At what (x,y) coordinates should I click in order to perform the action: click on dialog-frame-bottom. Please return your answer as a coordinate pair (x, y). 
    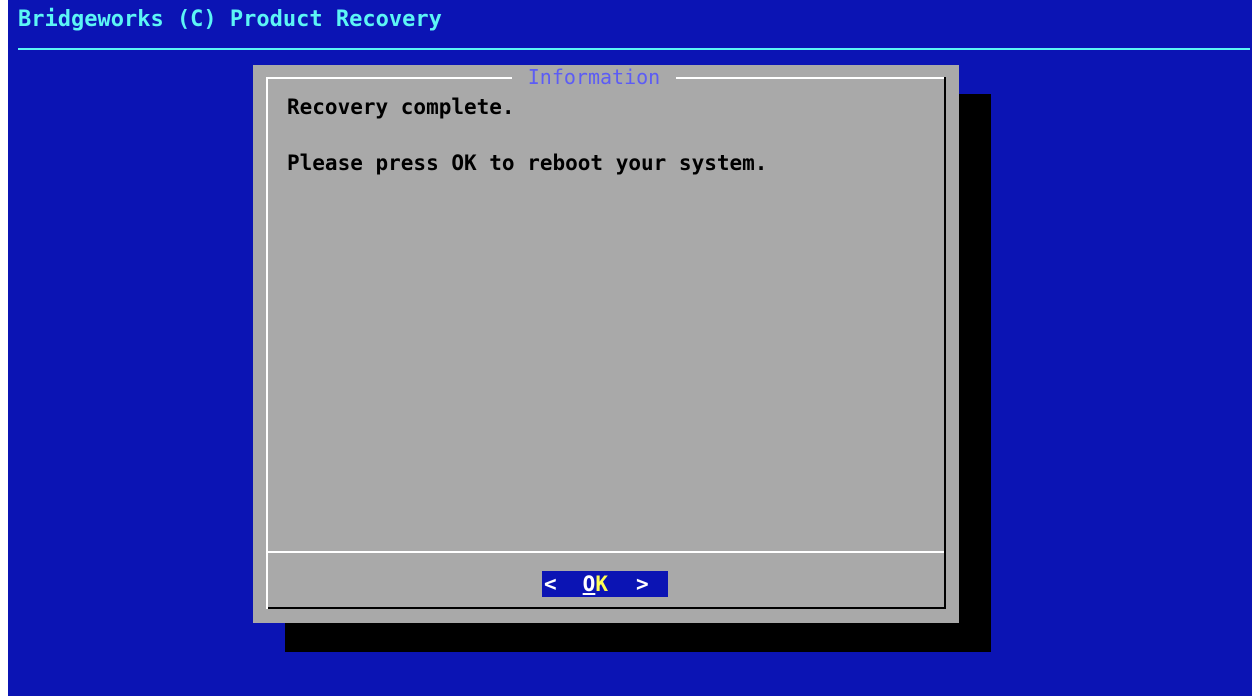
    Looking at the image, I should click on (606, 608).